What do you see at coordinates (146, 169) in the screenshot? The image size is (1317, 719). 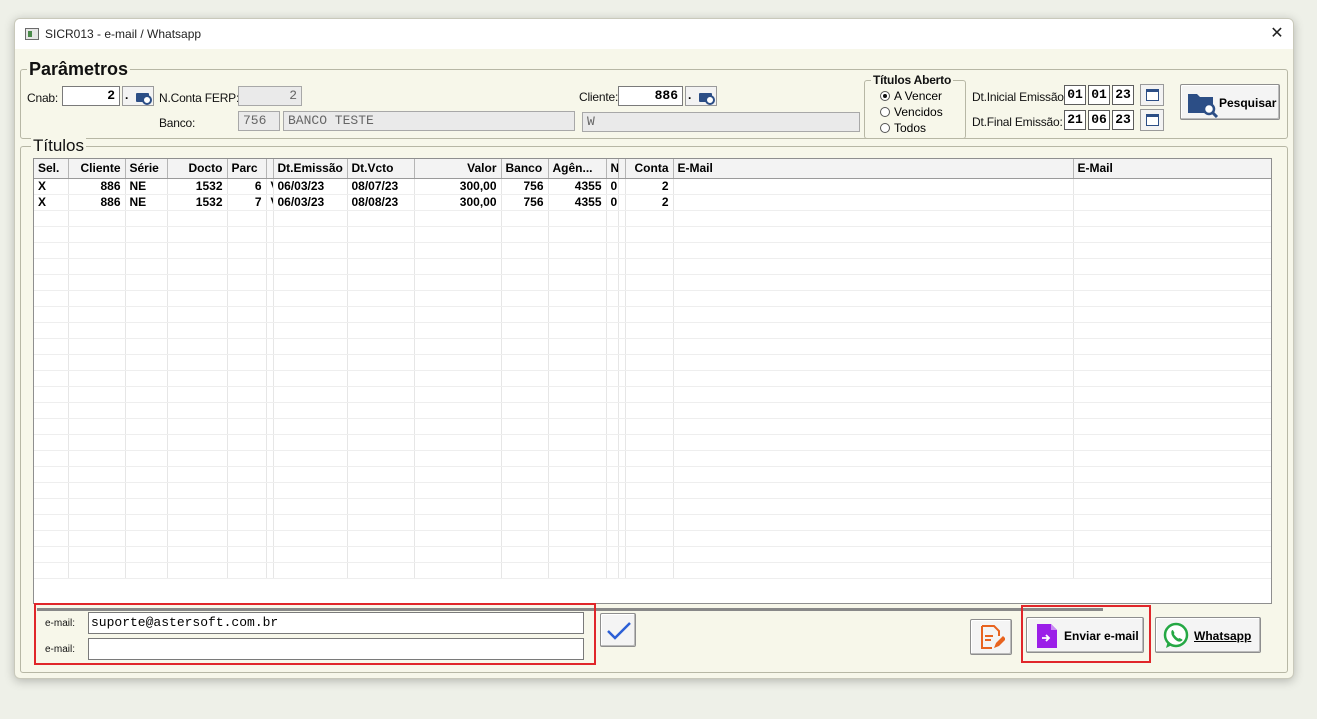 I see `grid-column-header: Série` at bounding box center [146, 169].